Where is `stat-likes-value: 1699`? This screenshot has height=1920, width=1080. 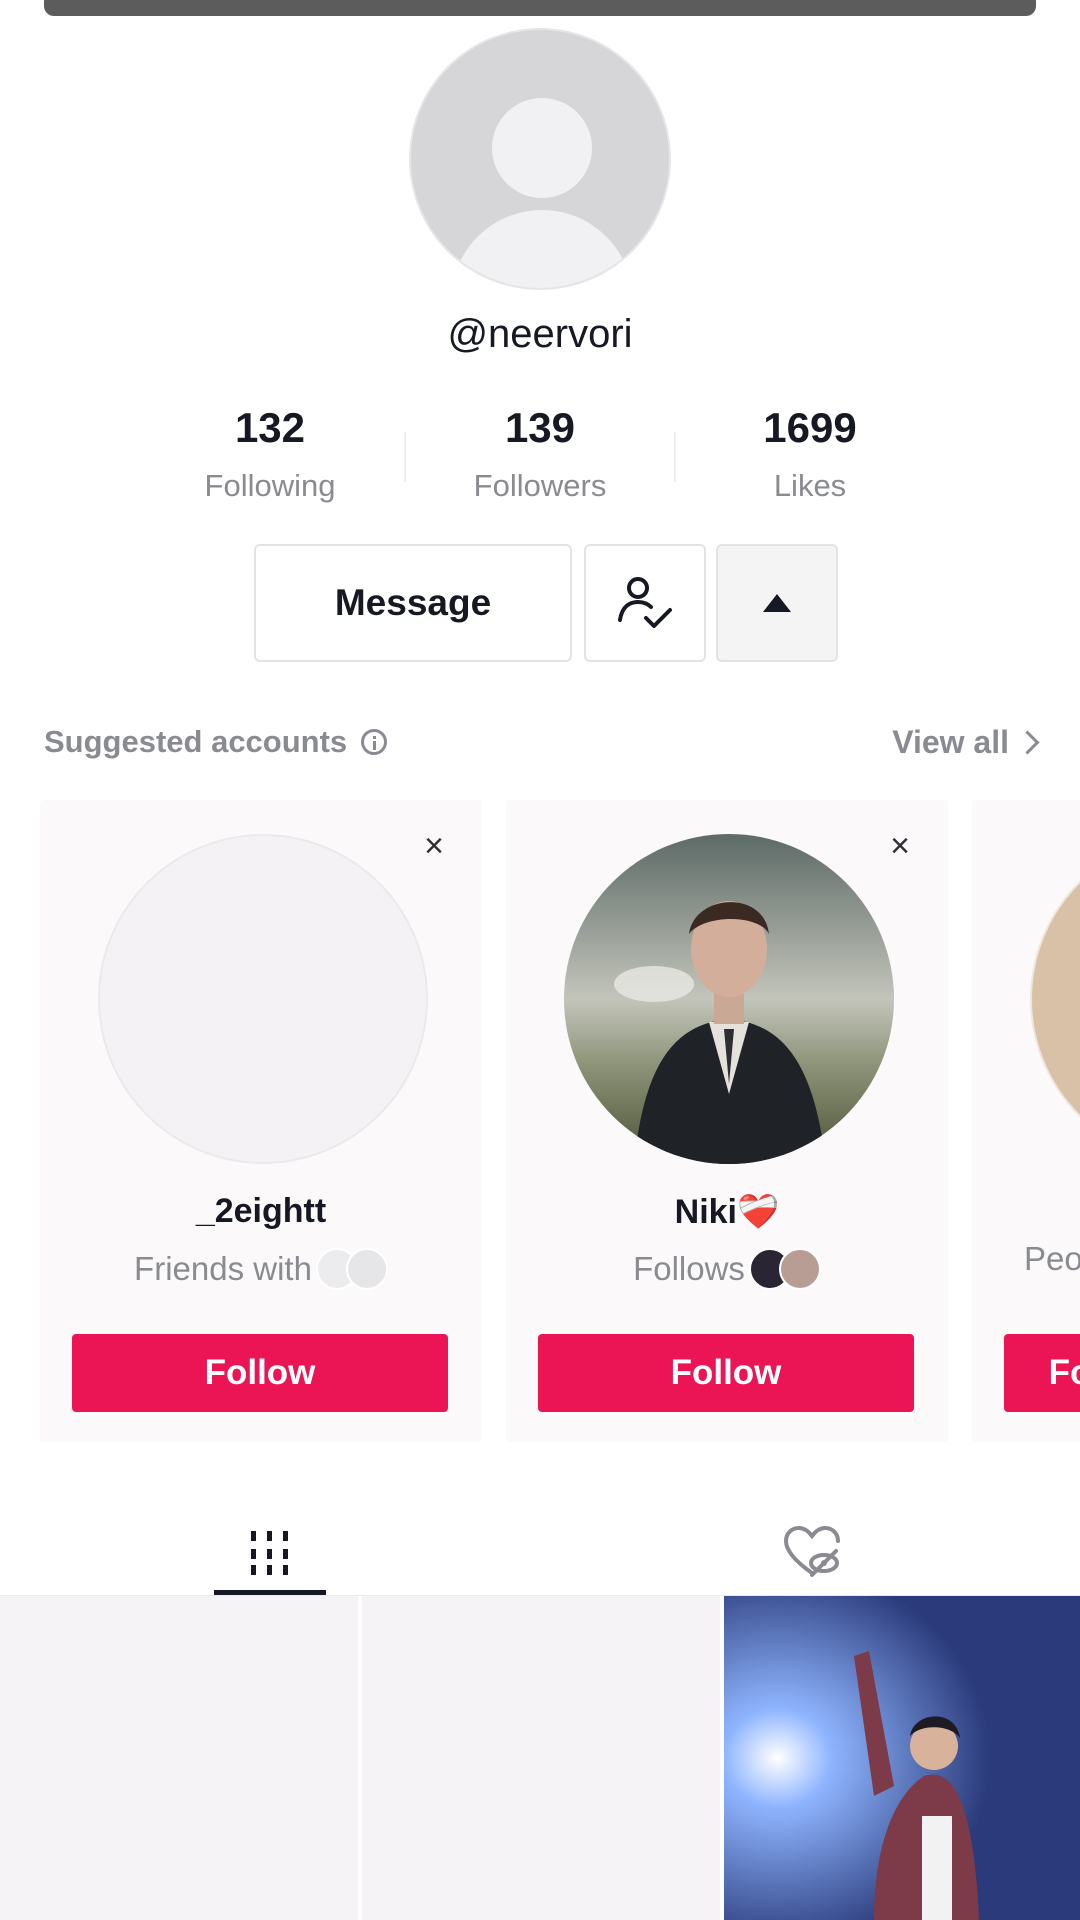
stat-likes-value: 1699 is located at coordinates (810, 427).